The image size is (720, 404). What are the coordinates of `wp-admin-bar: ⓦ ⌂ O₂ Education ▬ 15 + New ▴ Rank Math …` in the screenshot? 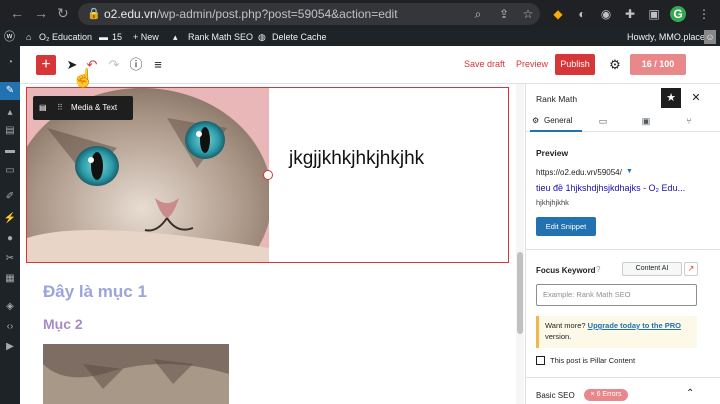 It's located at (360, 37).